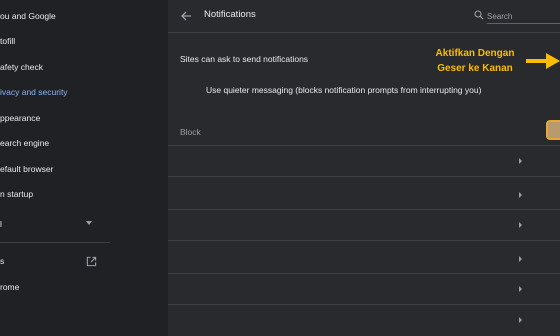  What do you see at coordinates (7, 41) in the screenshot?
I see `sidebar-item-autofill: tofill` at bounding box center [7, 41].